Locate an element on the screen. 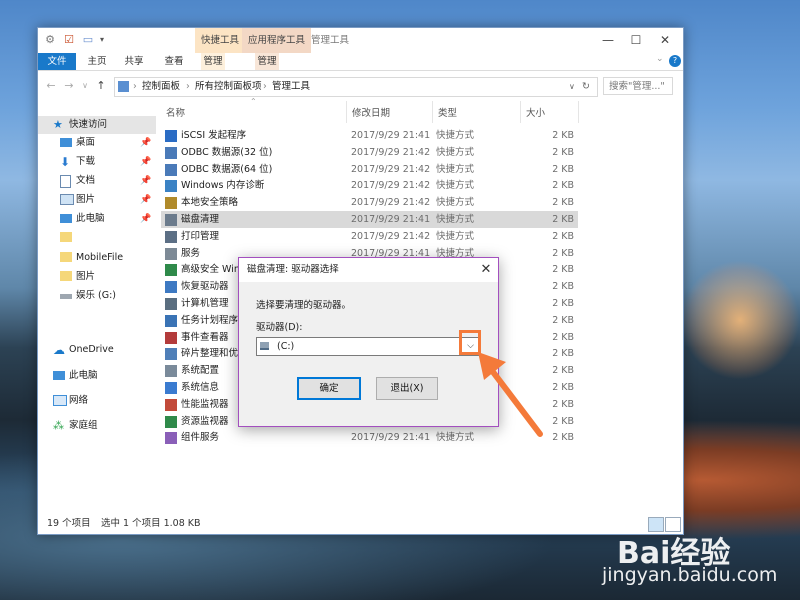  nav-desktop: 桌面 📌 is located at coordinates (97, 143).